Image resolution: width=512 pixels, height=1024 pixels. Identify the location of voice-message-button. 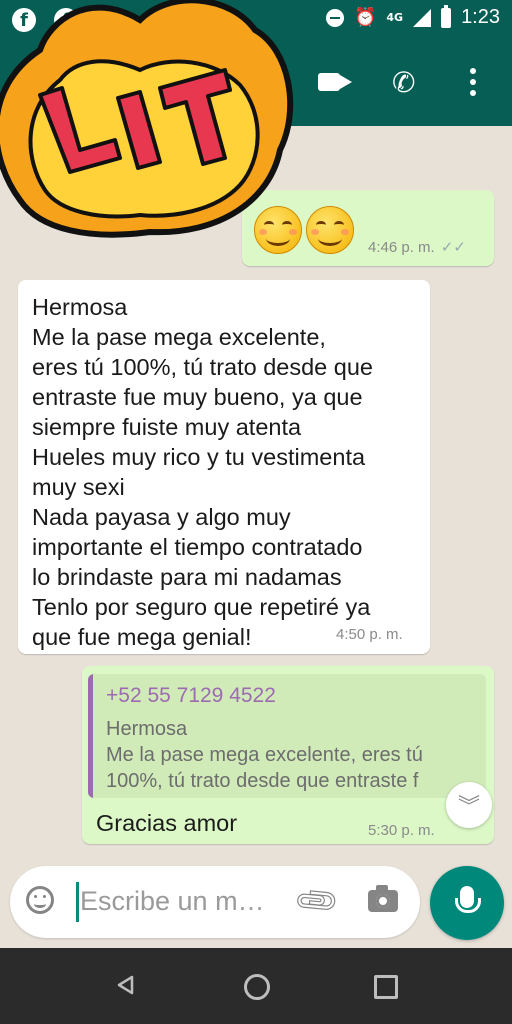
(467, 903).